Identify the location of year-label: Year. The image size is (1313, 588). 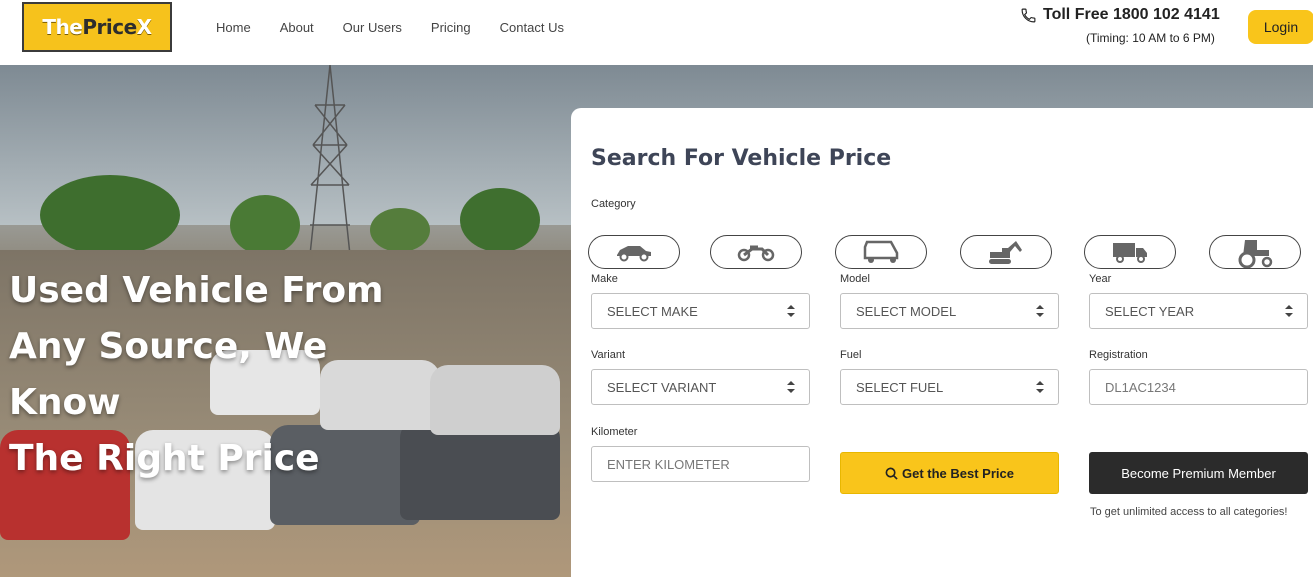
(1100, 279).